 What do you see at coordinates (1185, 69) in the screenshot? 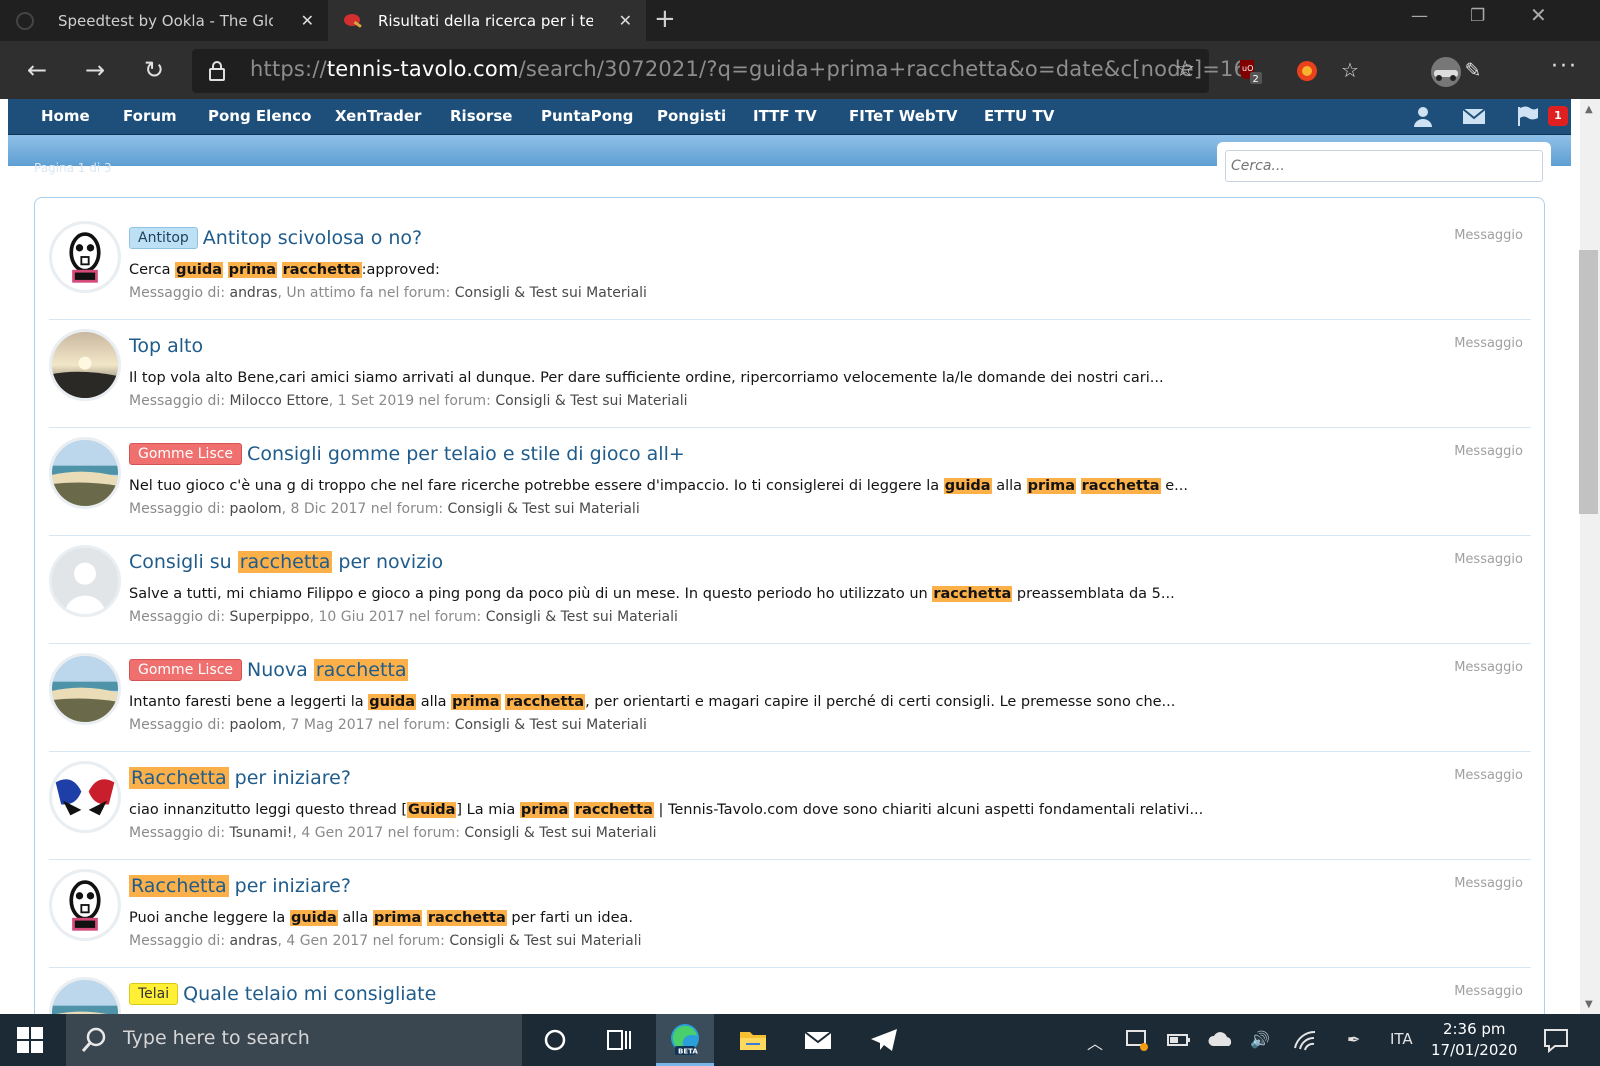
I see `star-icon: ☆` at bounding box center [1185, 69].